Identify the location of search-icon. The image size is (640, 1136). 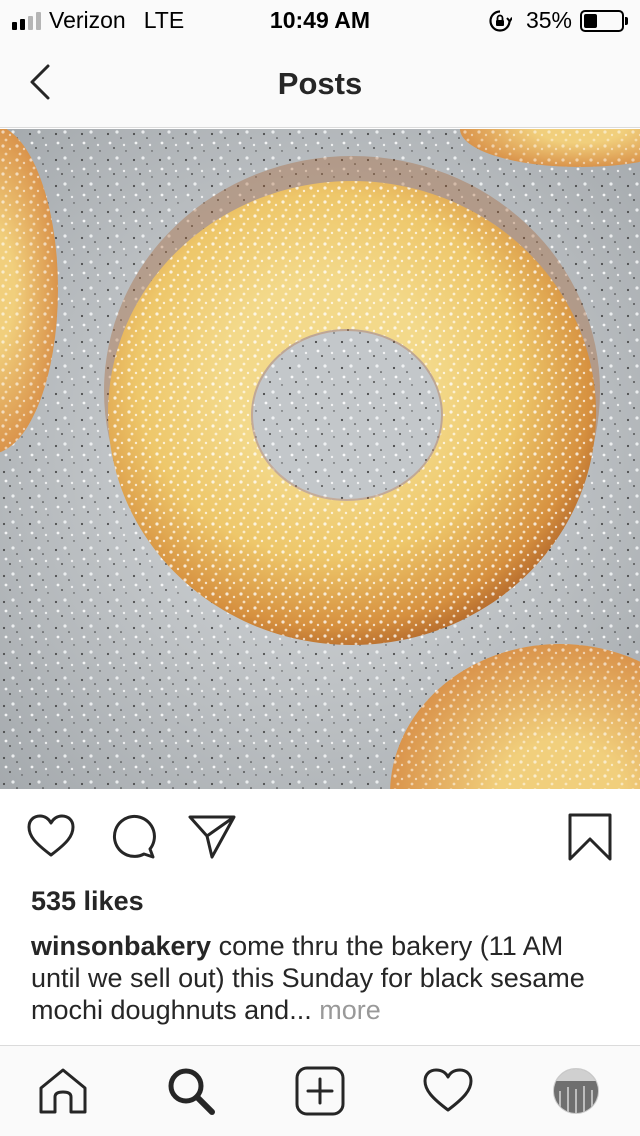
(191, 1091).